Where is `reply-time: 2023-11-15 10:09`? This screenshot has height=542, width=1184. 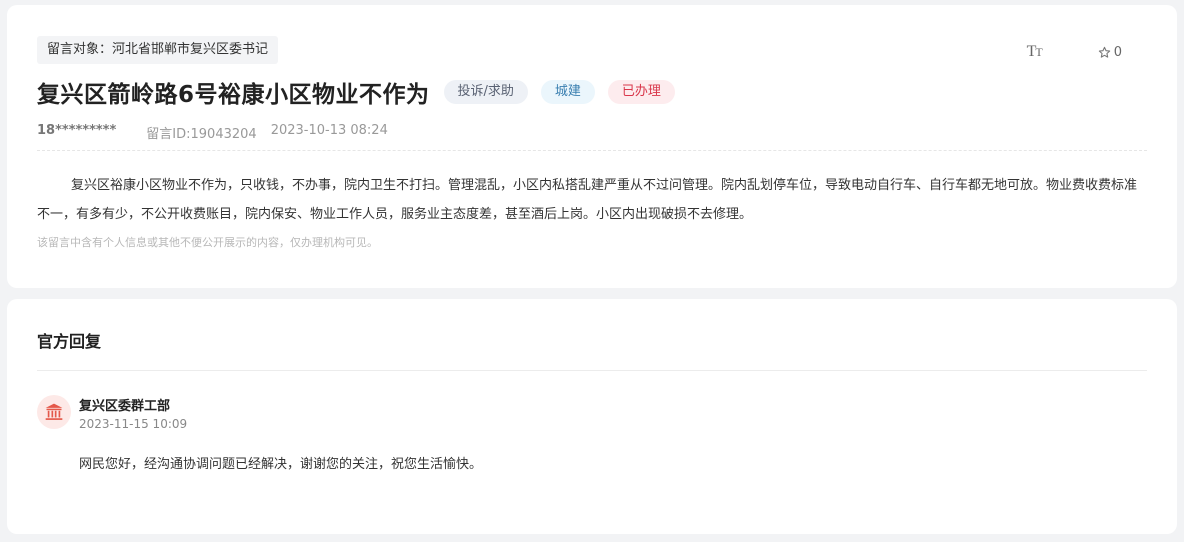
reply-time: 2023-11-15 10:09 is located at coordinates (133, 424).